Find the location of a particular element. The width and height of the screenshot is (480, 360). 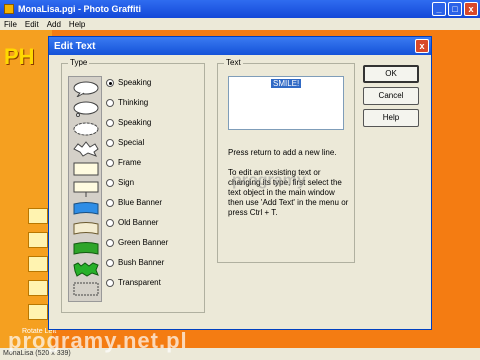

type-option-green-banner: Green Banner is located at coordinates (137, 242).